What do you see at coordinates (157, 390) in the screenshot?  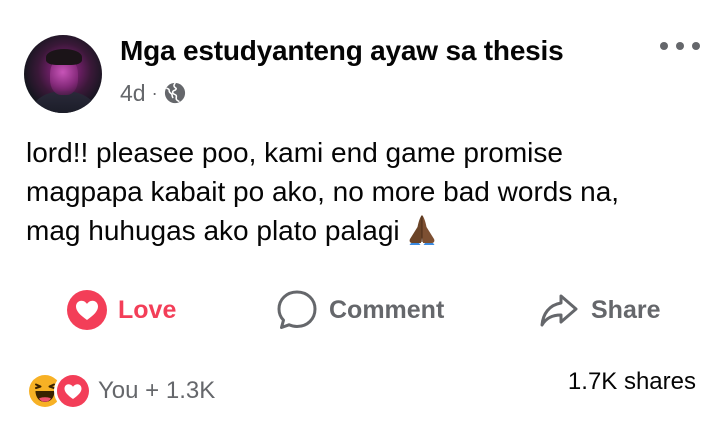 I see `reaction-count: You + 1.3K` at bounding box center [157, 390].